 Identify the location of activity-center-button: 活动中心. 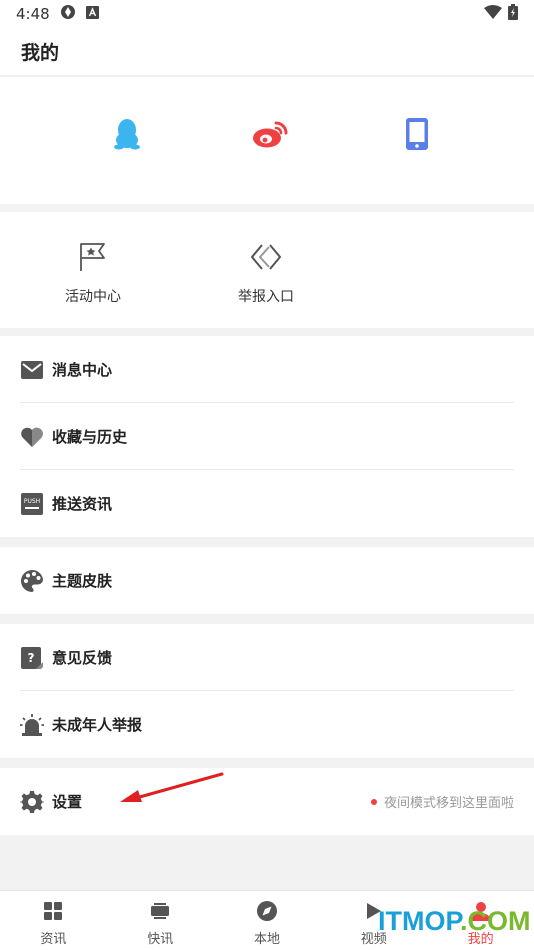
(93, 276).